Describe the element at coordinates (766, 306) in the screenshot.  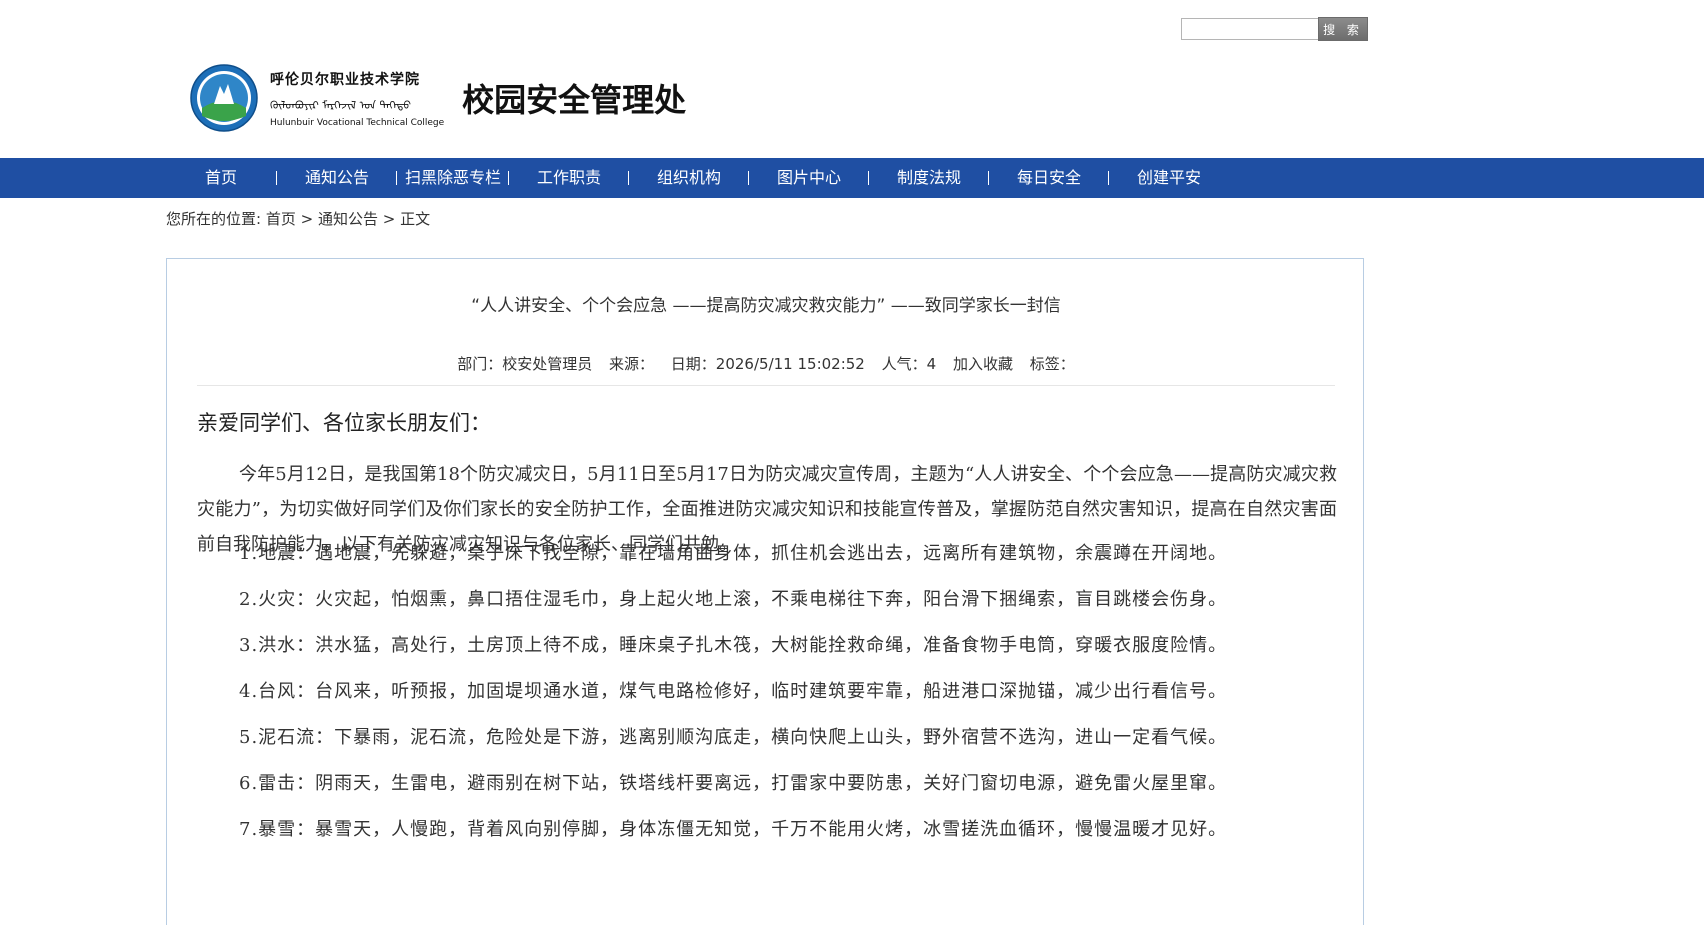
I see `article-title: “人人讲安全、个个会应急 ——提高防灾减灾救灾能力” ——致同学家长一封信` at that location.